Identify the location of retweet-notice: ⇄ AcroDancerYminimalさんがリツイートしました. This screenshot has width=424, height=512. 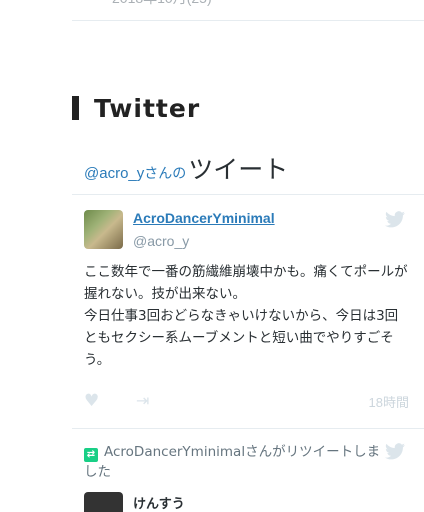
(234, 462).